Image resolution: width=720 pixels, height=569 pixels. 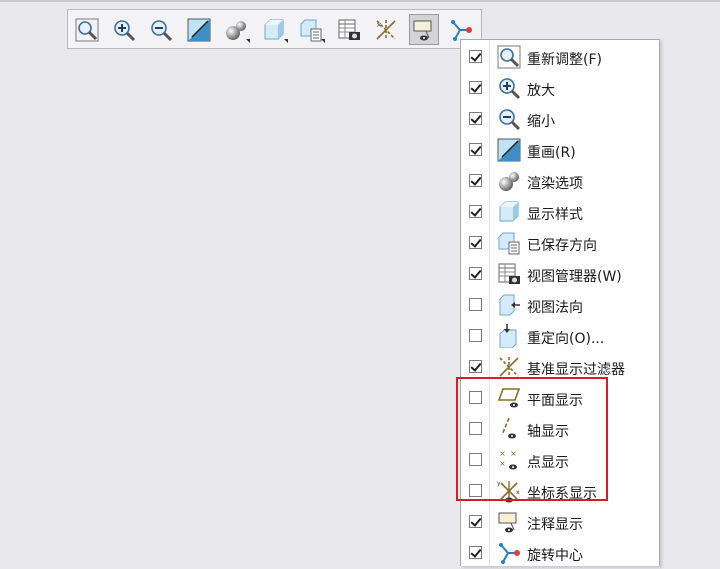 I want to click on menu-item-label: 基准显示过滤器, so click(x=576, y=370).